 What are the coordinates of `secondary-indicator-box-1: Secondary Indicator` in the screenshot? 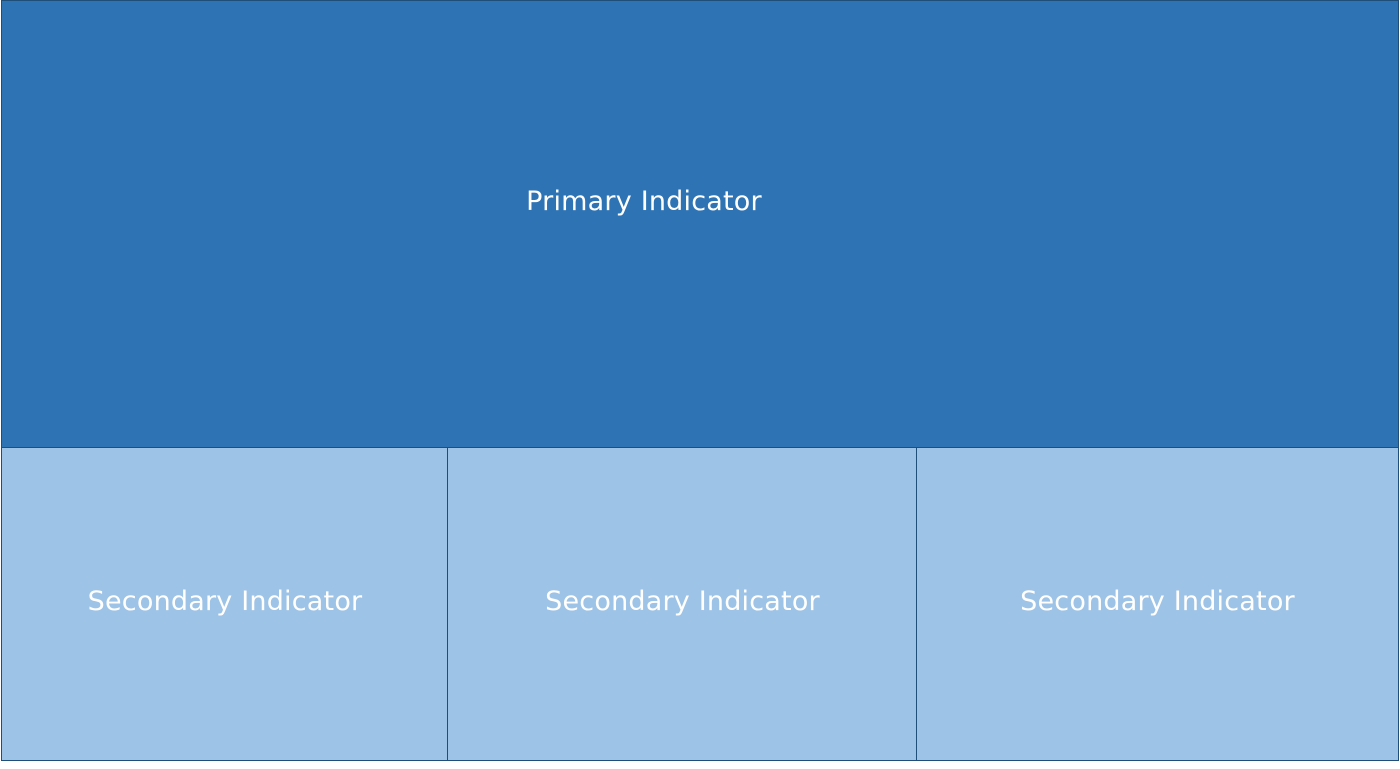 It's located at (225, 604).